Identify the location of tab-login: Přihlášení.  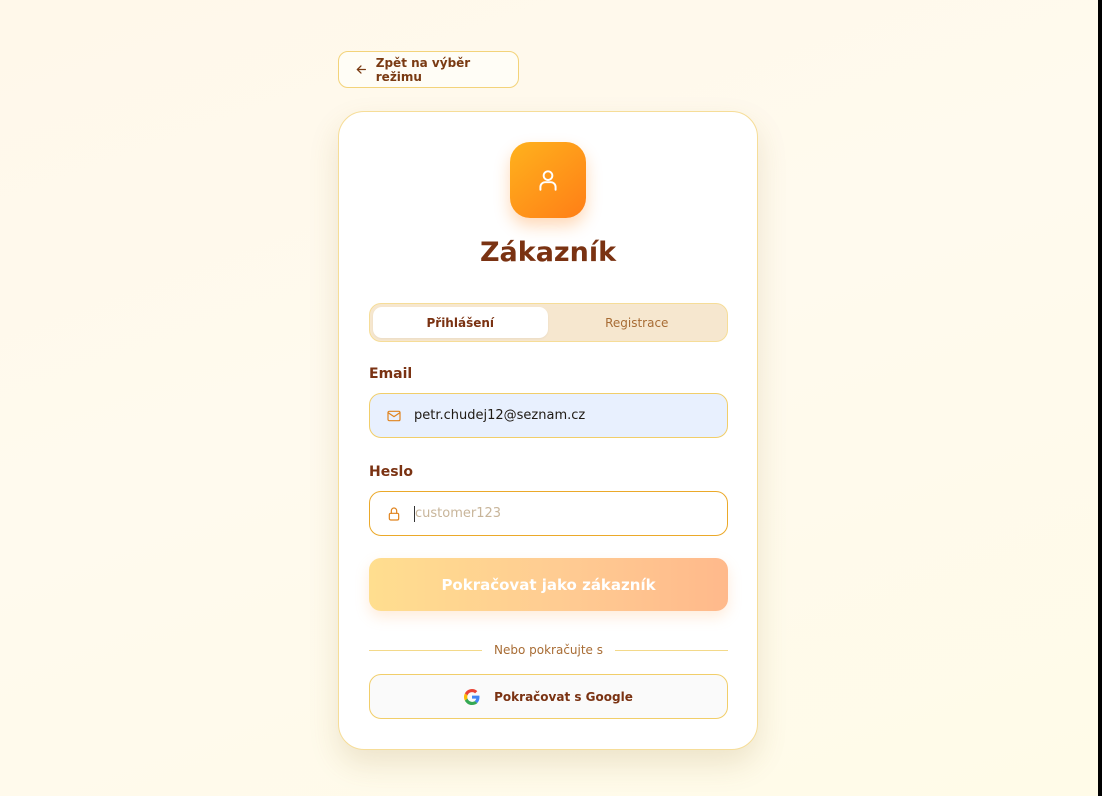
(460, 322).